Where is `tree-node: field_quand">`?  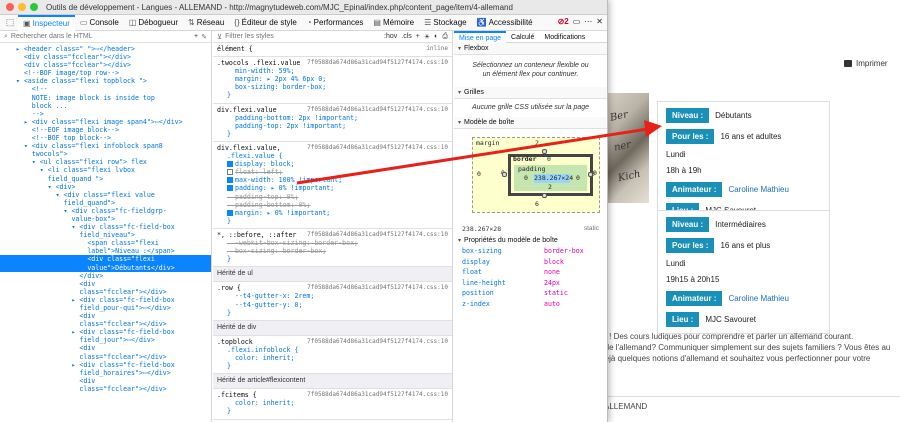
tree-node: field_quand"> is located at coordinates (105, 203).